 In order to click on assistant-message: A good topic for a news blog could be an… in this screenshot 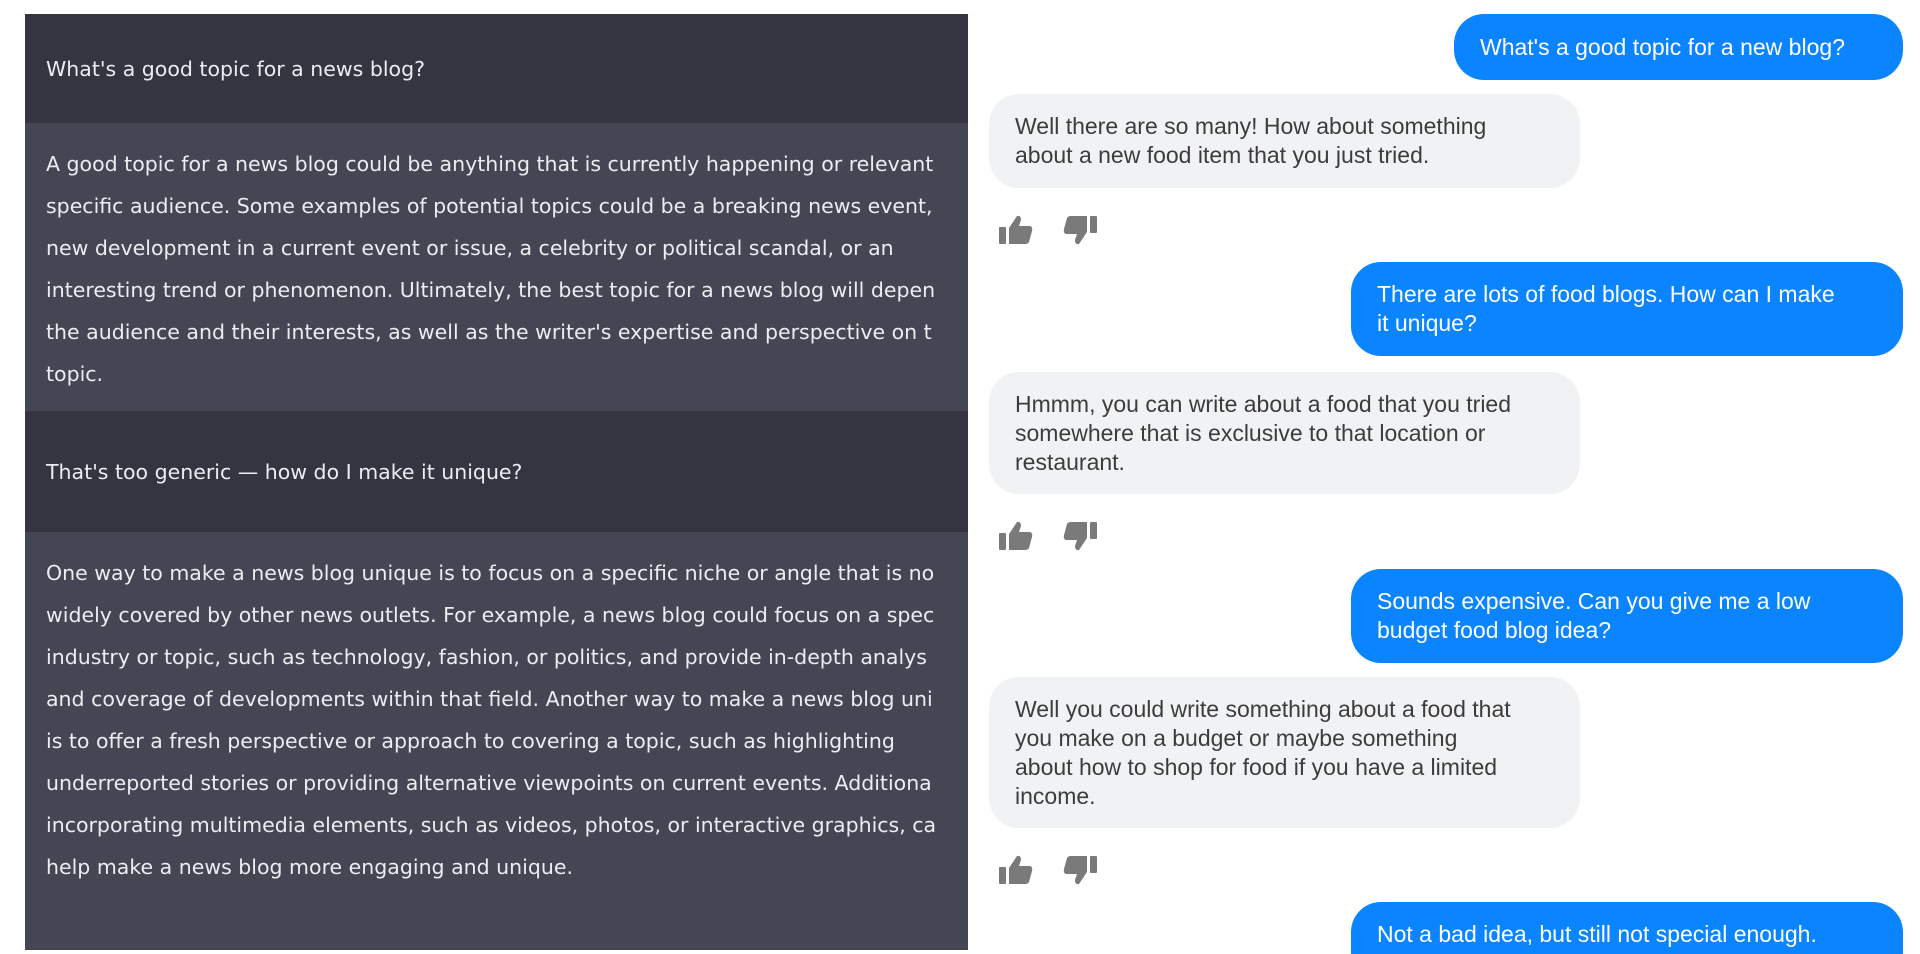, I will do `click(496, 267)`.